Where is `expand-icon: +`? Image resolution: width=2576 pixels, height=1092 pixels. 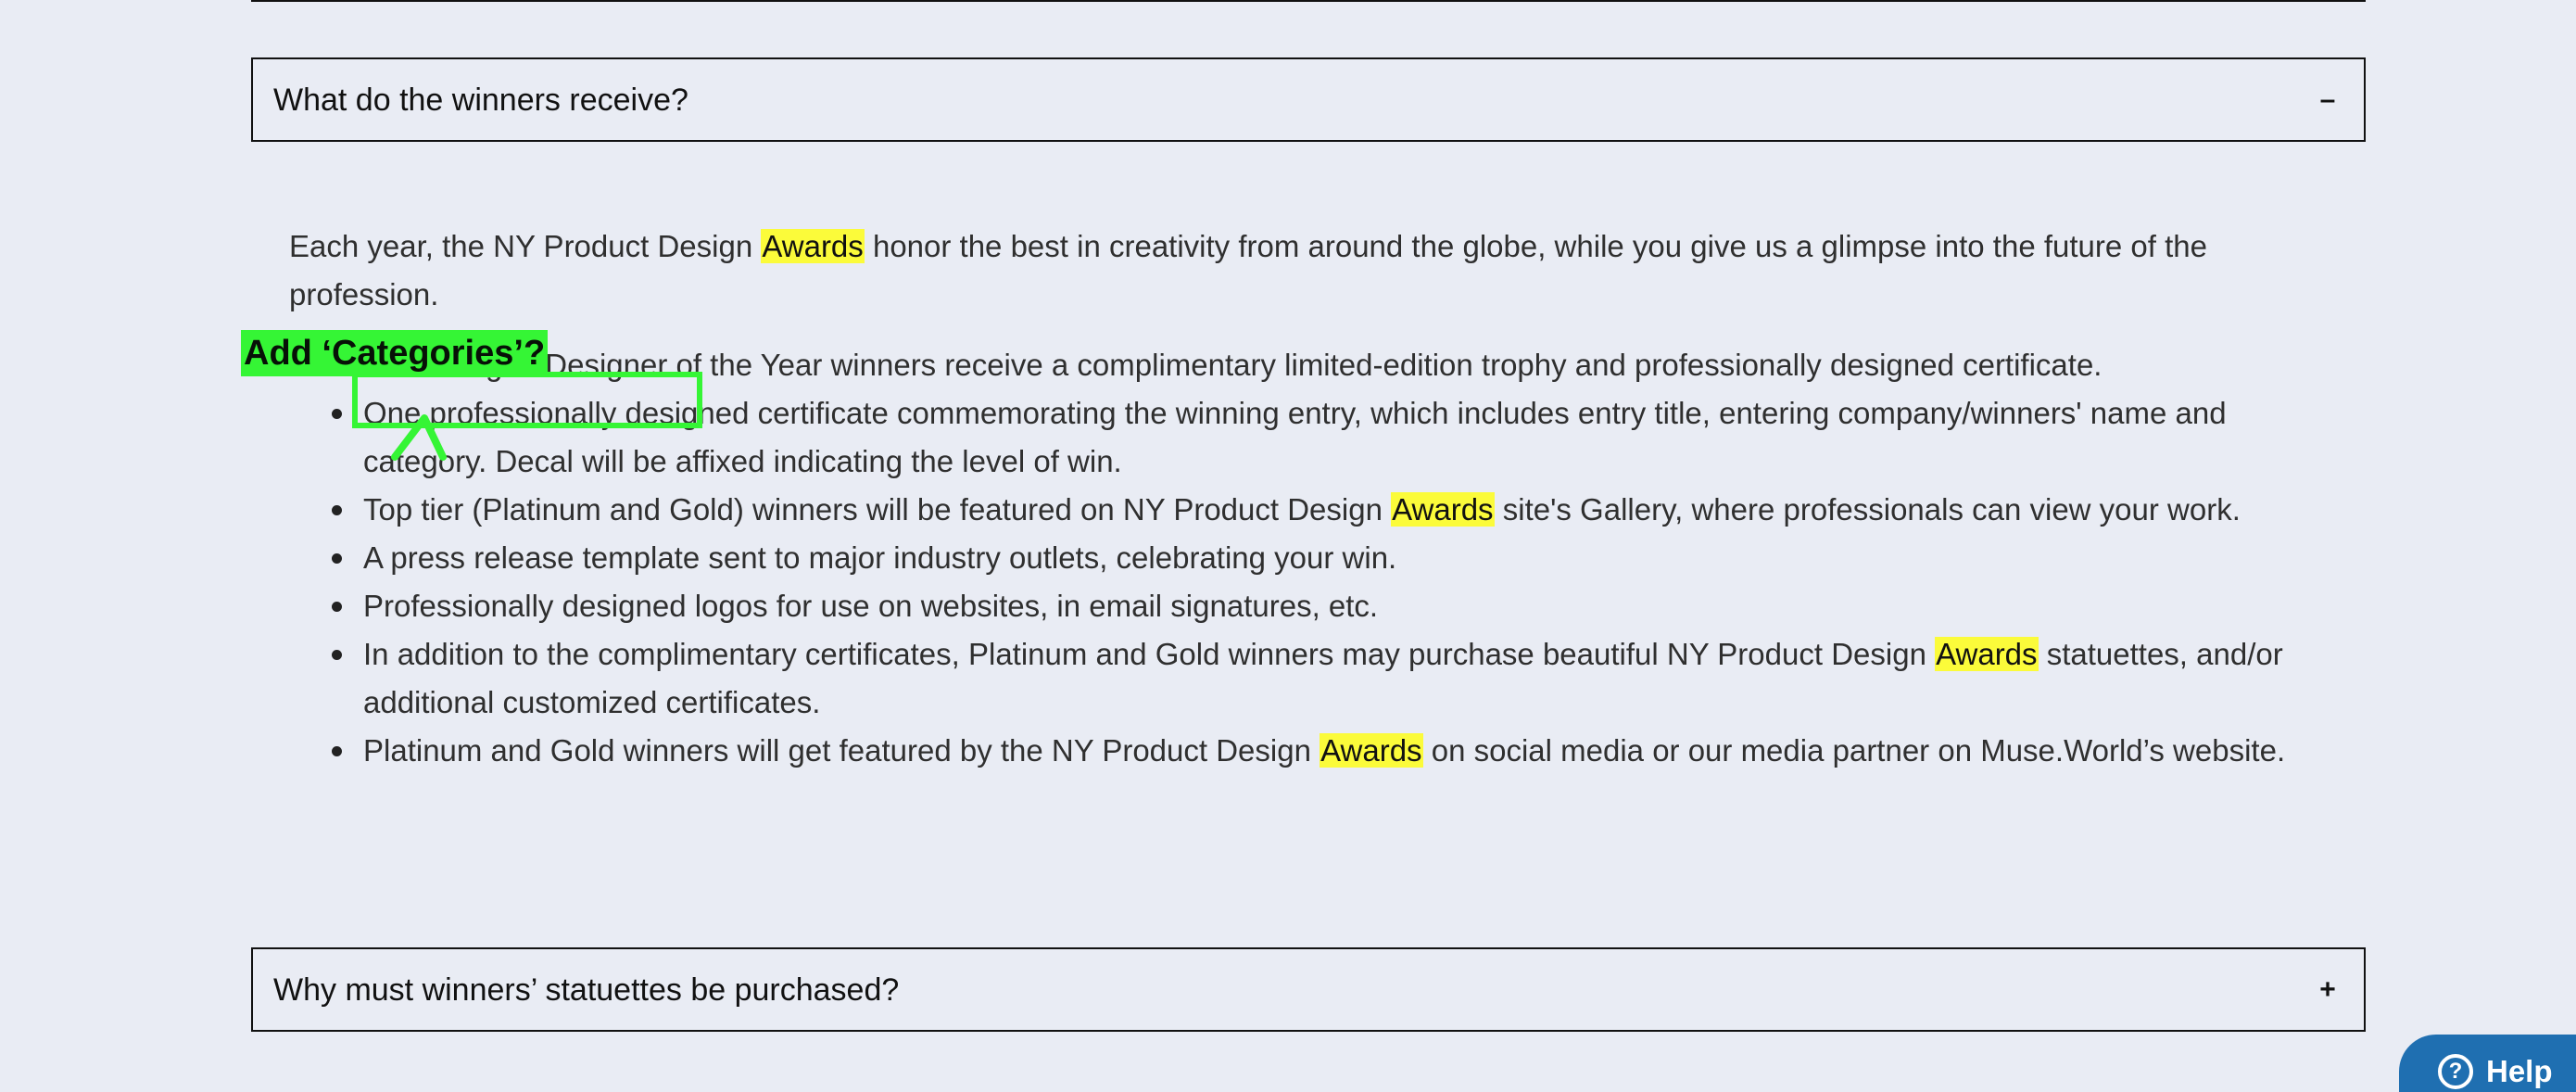
expand-icon: + is located at coordinates (2328, 989).